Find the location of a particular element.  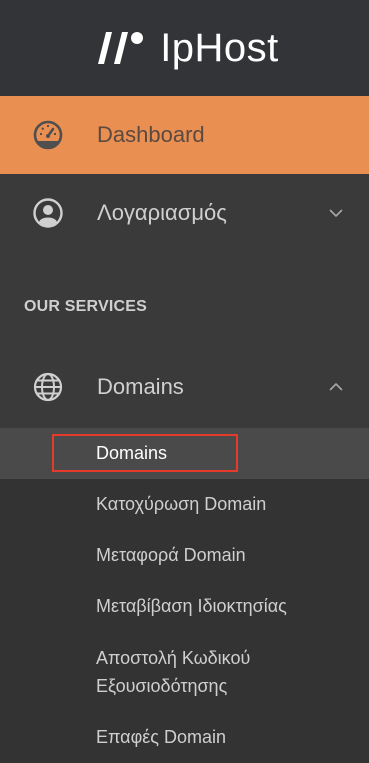

submenu-item-send-auth-code: Αποστολή Κωδικού Εξουσιοδότησης is located at coordinates (184, 672).